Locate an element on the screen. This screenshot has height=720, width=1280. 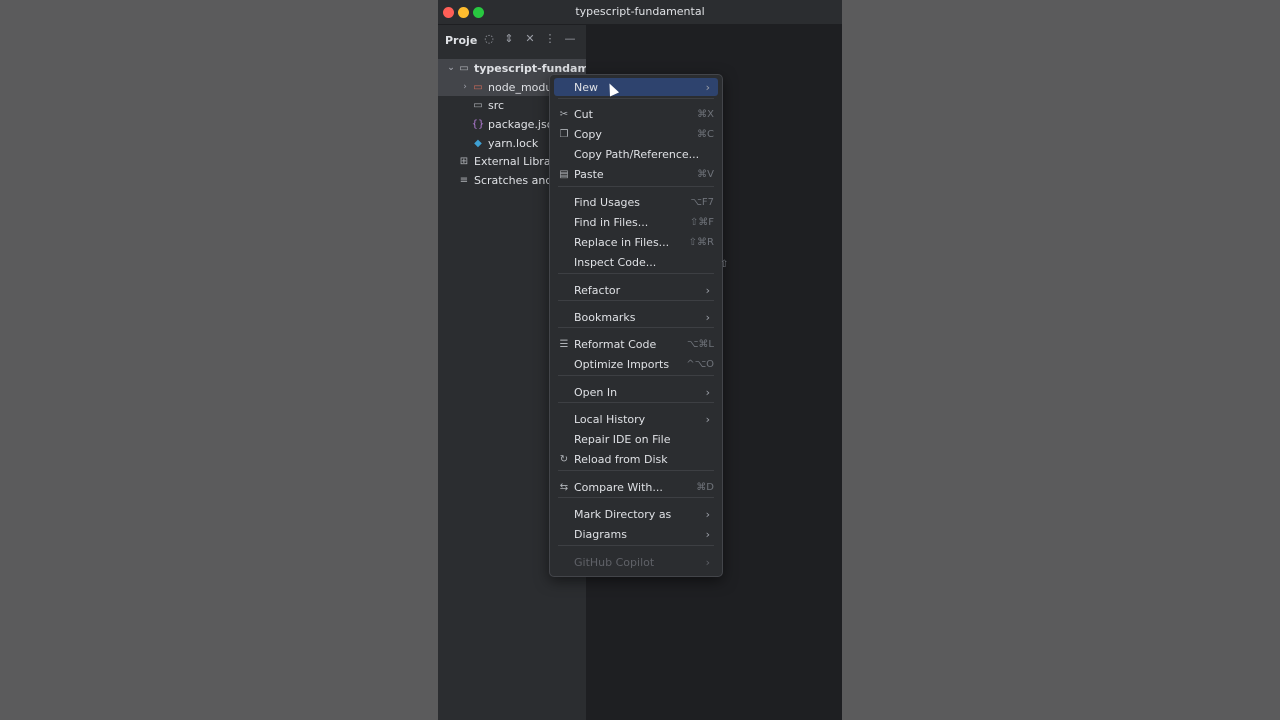
target-icon: ◌ is located at coordinates (489, 39).